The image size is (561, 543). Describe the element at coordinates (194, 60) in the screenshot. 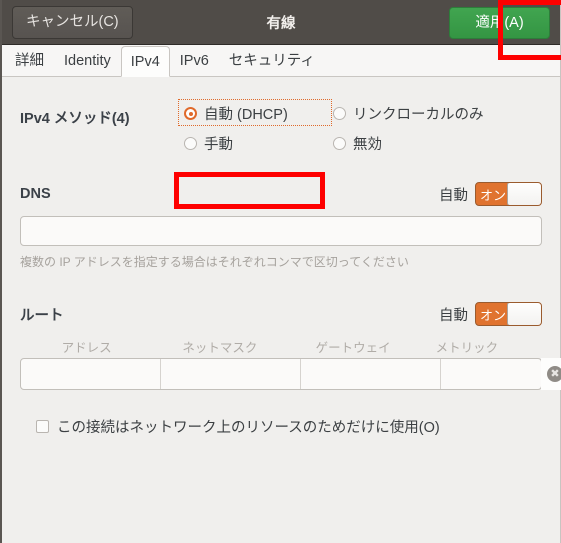

I see `tab-ipv6: IPv6` at that location.